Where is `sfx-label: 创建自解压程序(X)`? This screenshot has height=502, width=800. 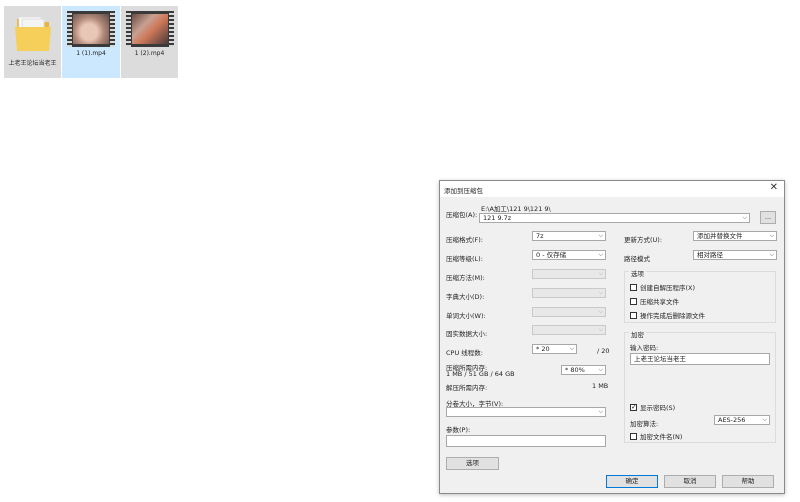 sfx-label: 创建自解压程序(X) is located at coordinates (668, 288).